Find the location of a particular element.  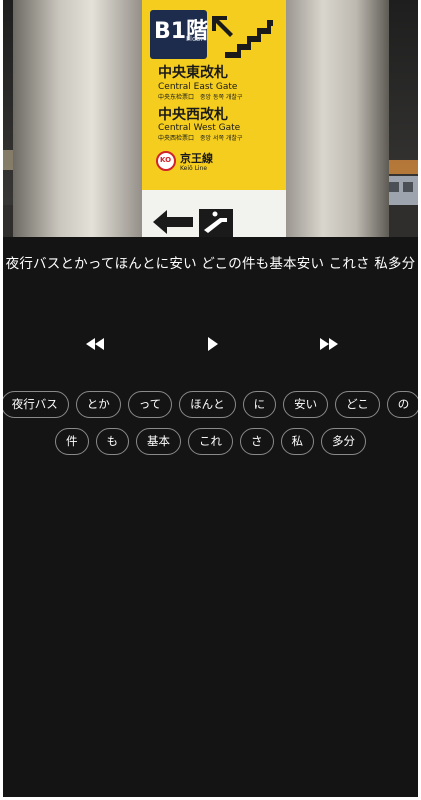

sign-gate-west-sub: 中央西检票口 중앙 서쪽 개찰구 is located at coordinates (200, 138).